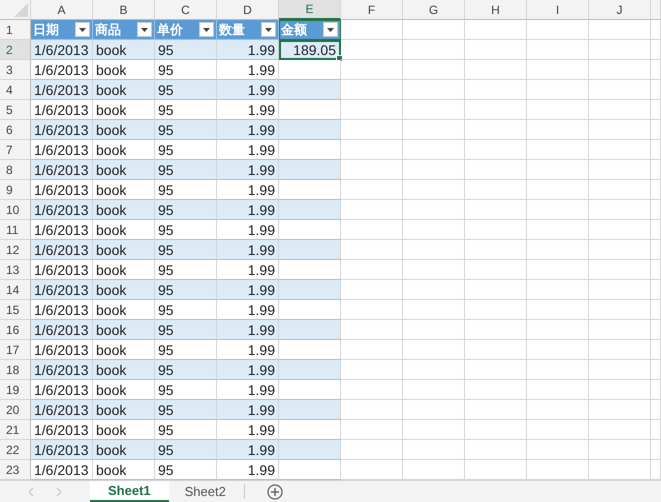 Image resolution: width=661 pixels, height=502 pixels. I want to click on column-header: C, so click(186, 10).